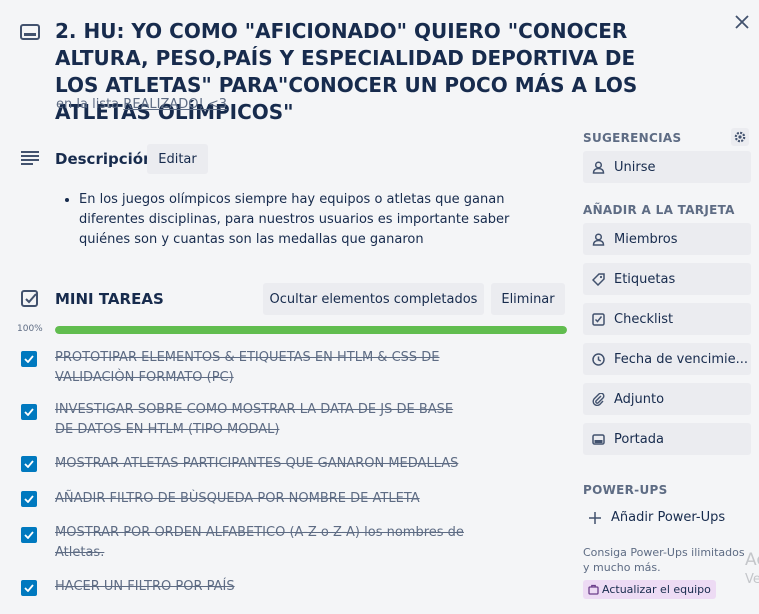 Image resolution: width=759 pixels, height=614 pixels. I want to click on join-button: Unirse, so click(667, 167).